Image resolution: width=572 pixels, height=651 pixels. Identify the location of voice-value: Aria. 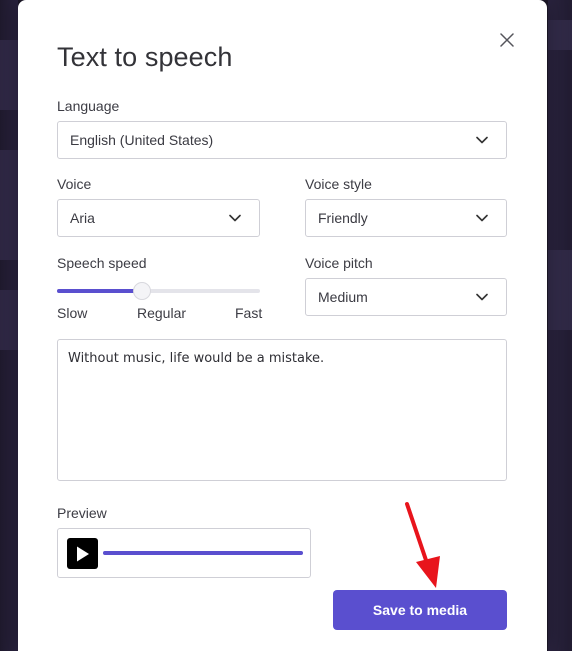
(82, 218).